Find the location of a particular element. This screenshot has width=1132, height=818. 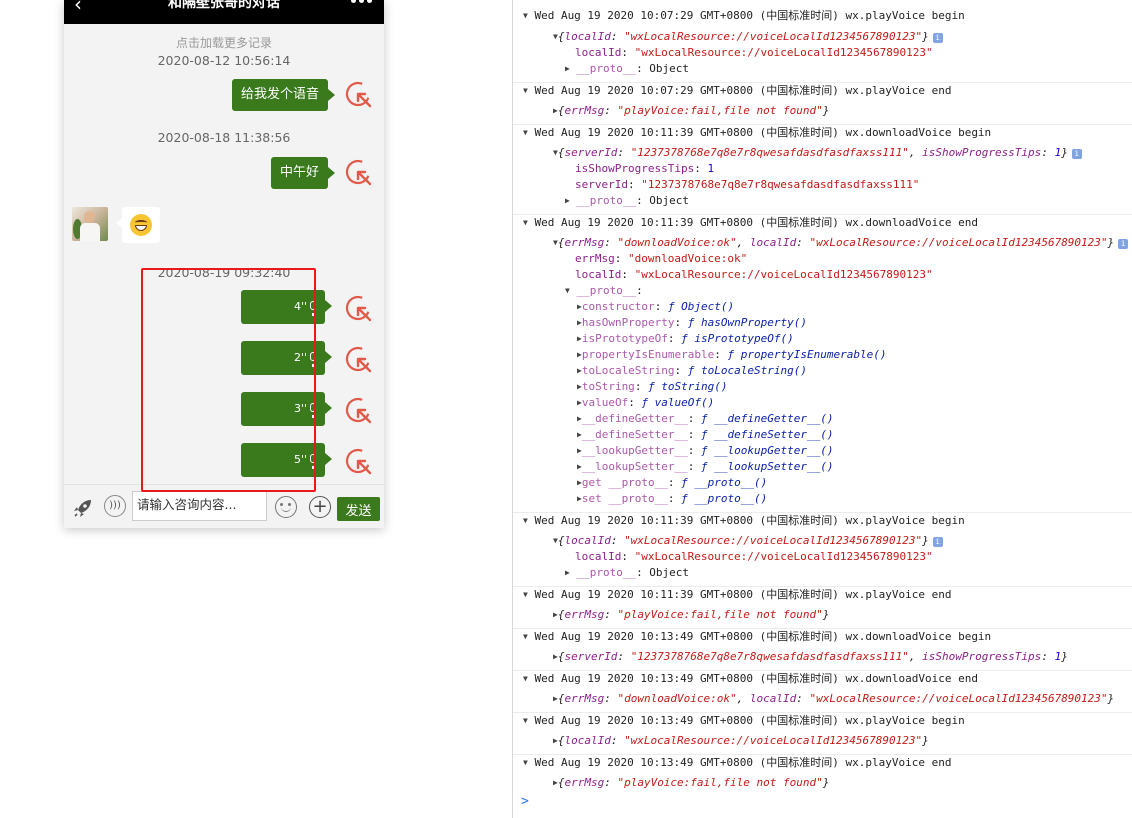

grinning-face-icon is located at coordinates (141, 225).